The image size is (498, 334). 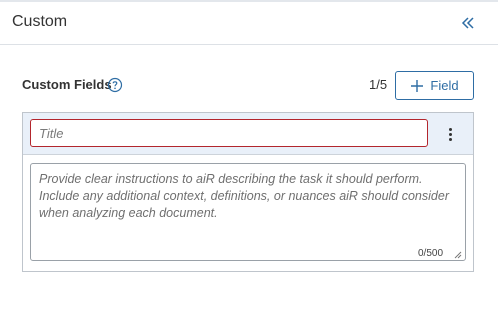 I want to click on add-field-label: Field, so click(x=444, y=85).